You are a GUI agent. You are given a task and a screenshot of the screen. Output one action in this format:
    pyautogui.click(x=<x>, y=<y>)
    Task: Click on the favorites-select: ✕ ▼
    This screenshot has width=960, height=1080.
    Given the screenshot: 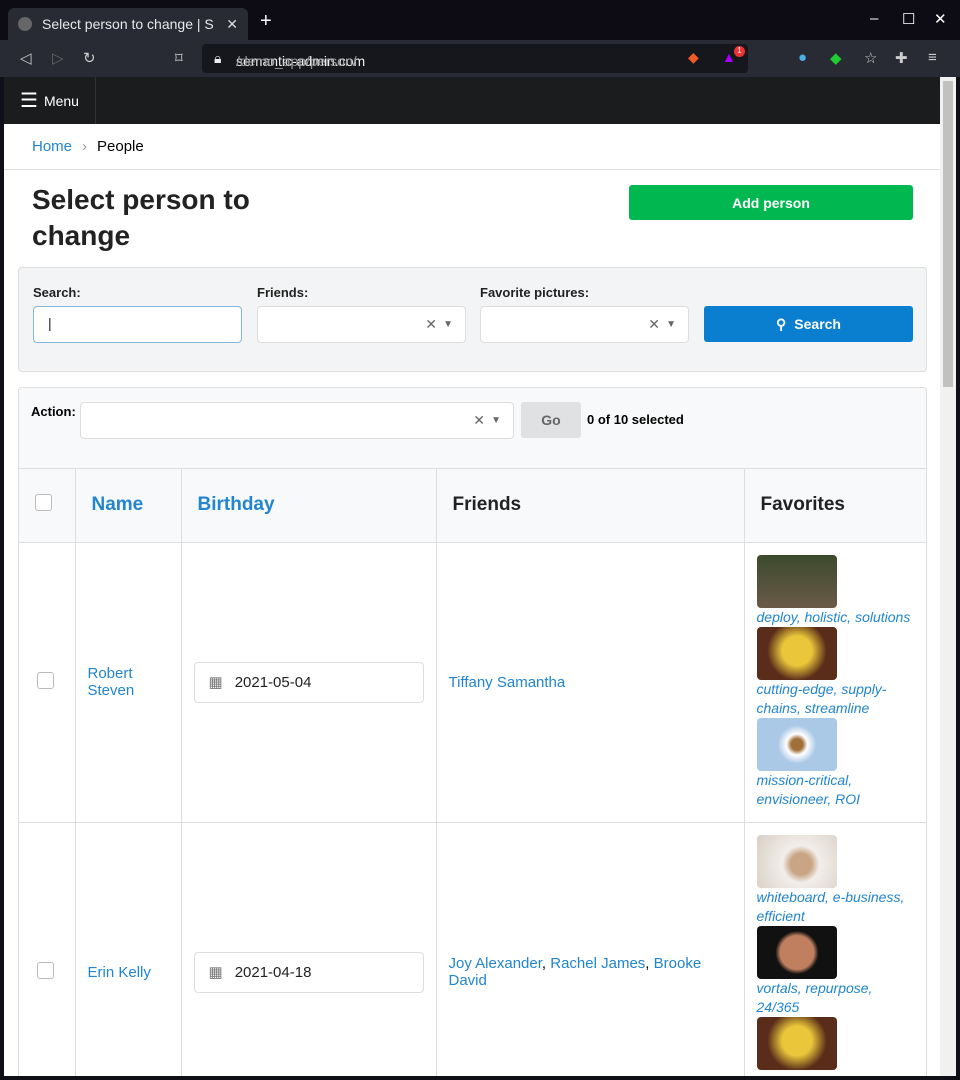 What is the action you would take?
    pyautogui.click(x=584, y=324)
    